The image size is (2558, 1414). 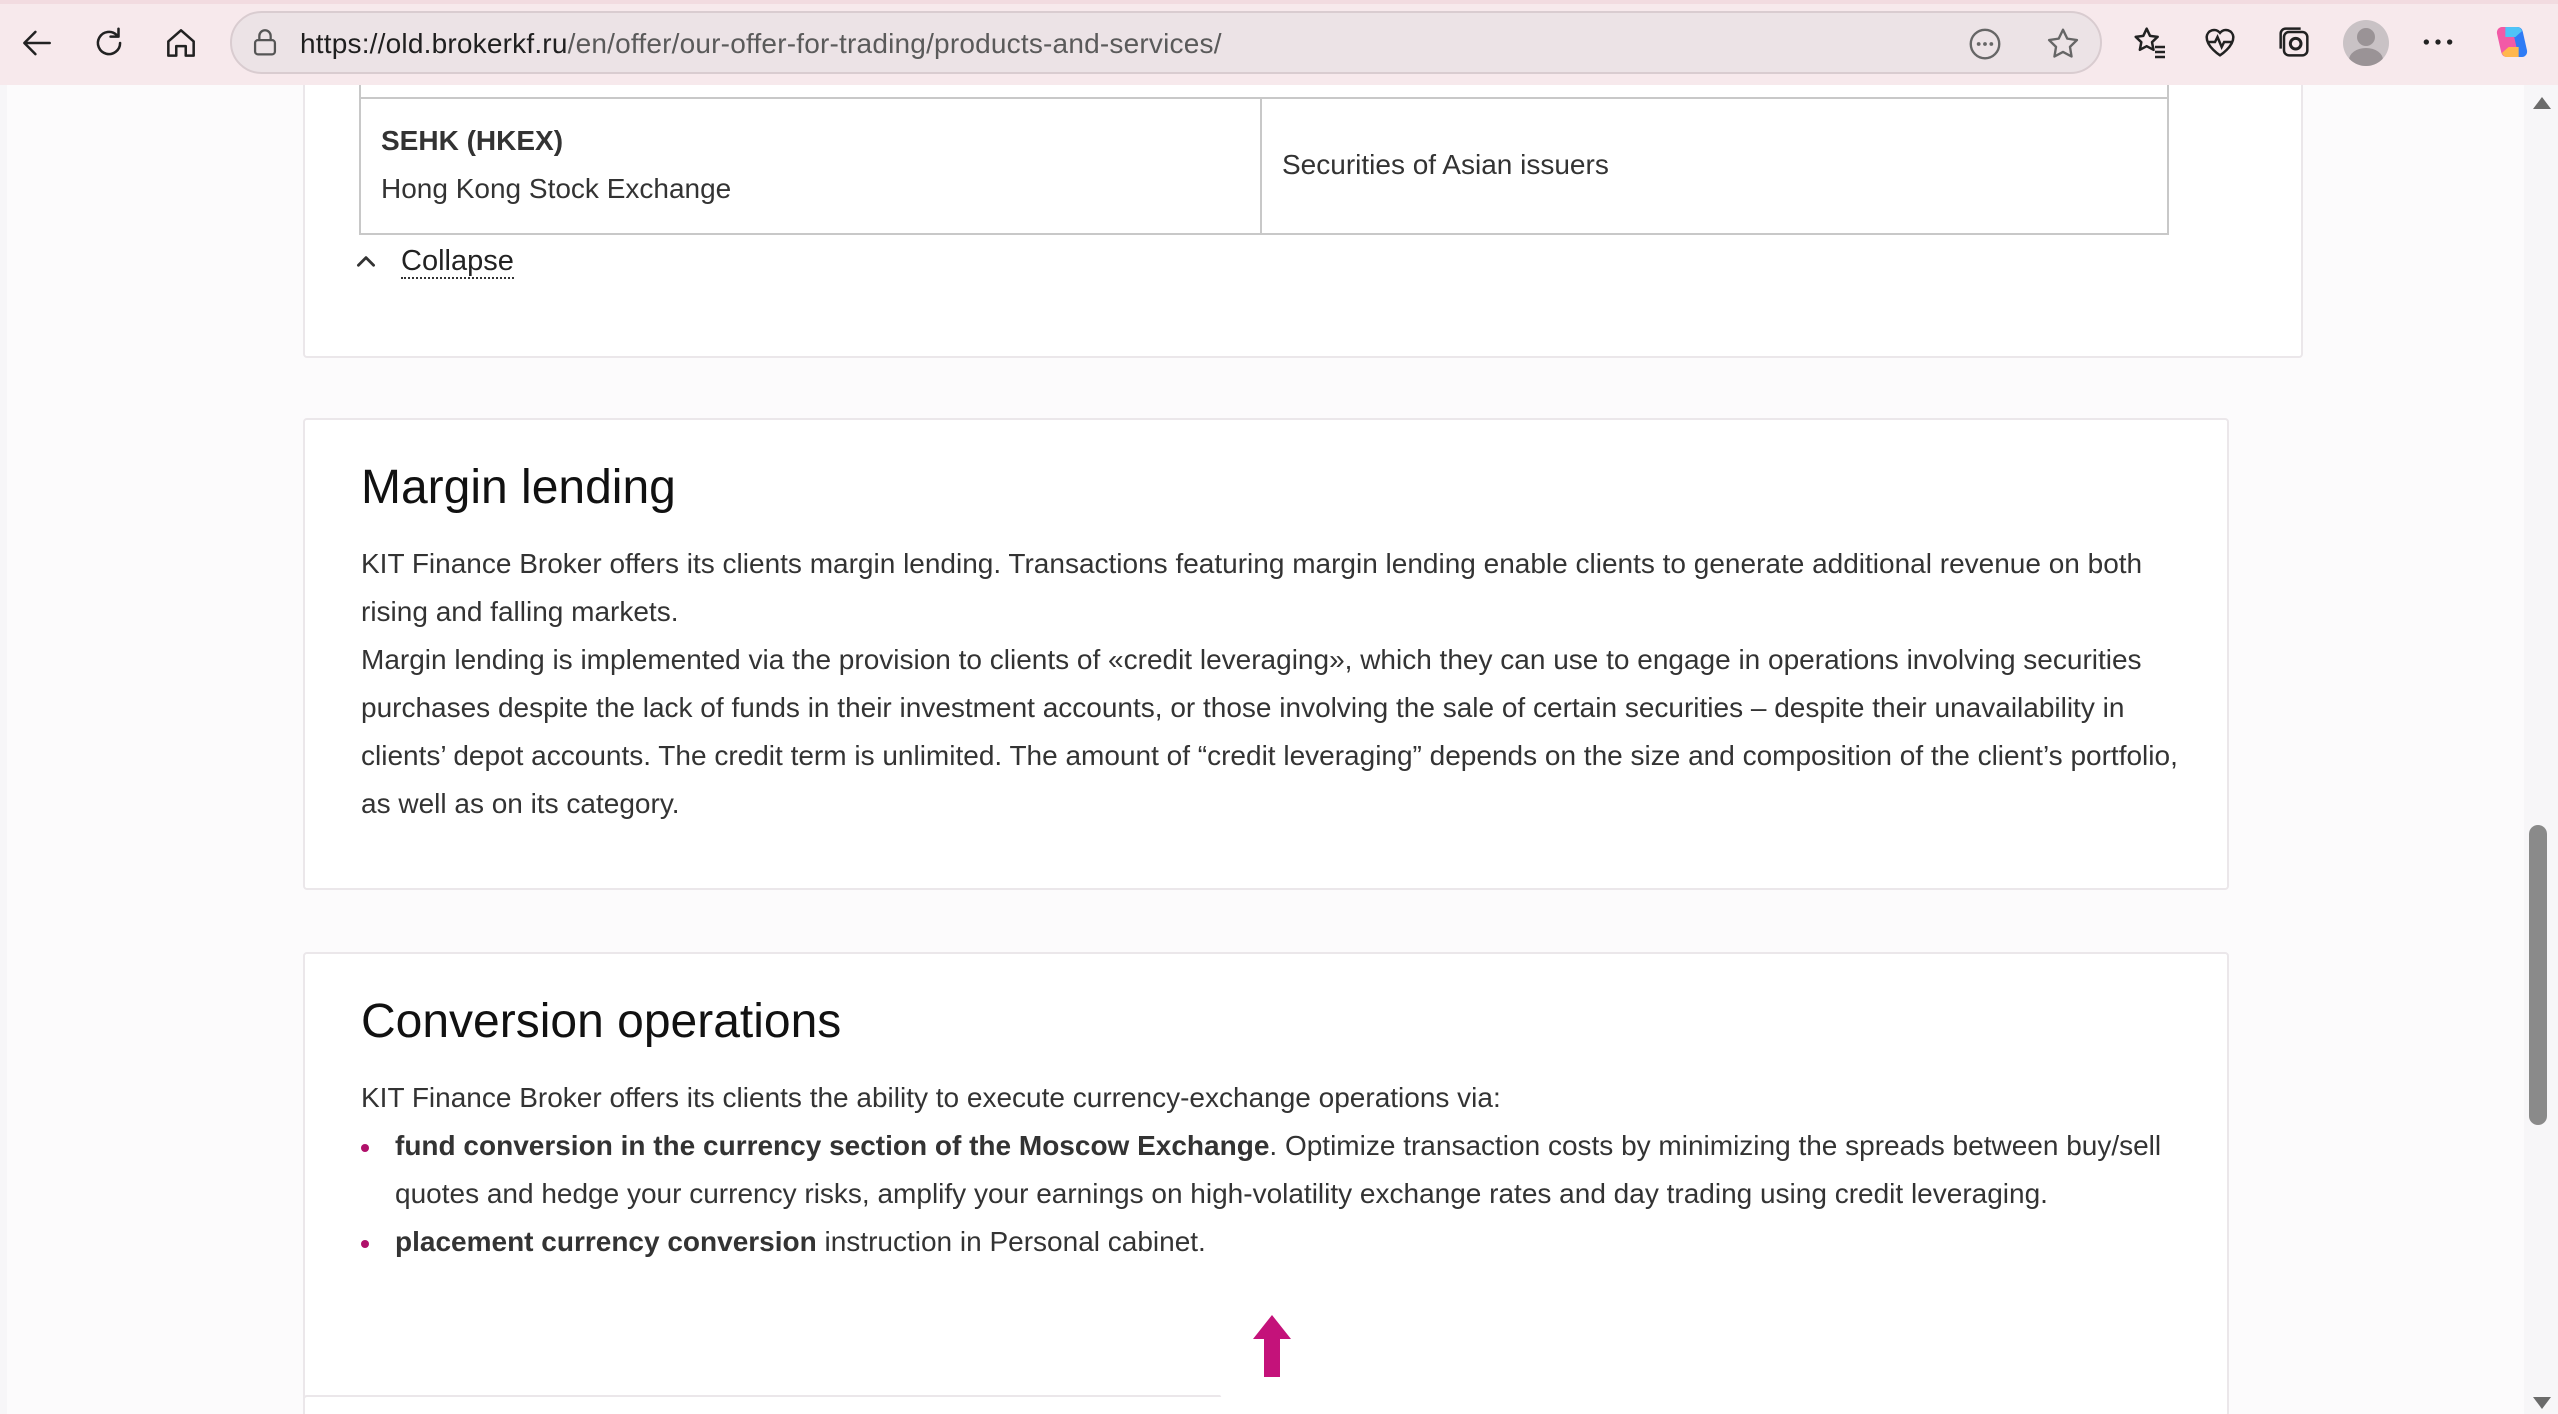 What do you see at coordinates (1011, 1241) in the screenshot?
I see `list-item-text: instruction in Personal cabinet.` at bounding box center [1011, 1241].